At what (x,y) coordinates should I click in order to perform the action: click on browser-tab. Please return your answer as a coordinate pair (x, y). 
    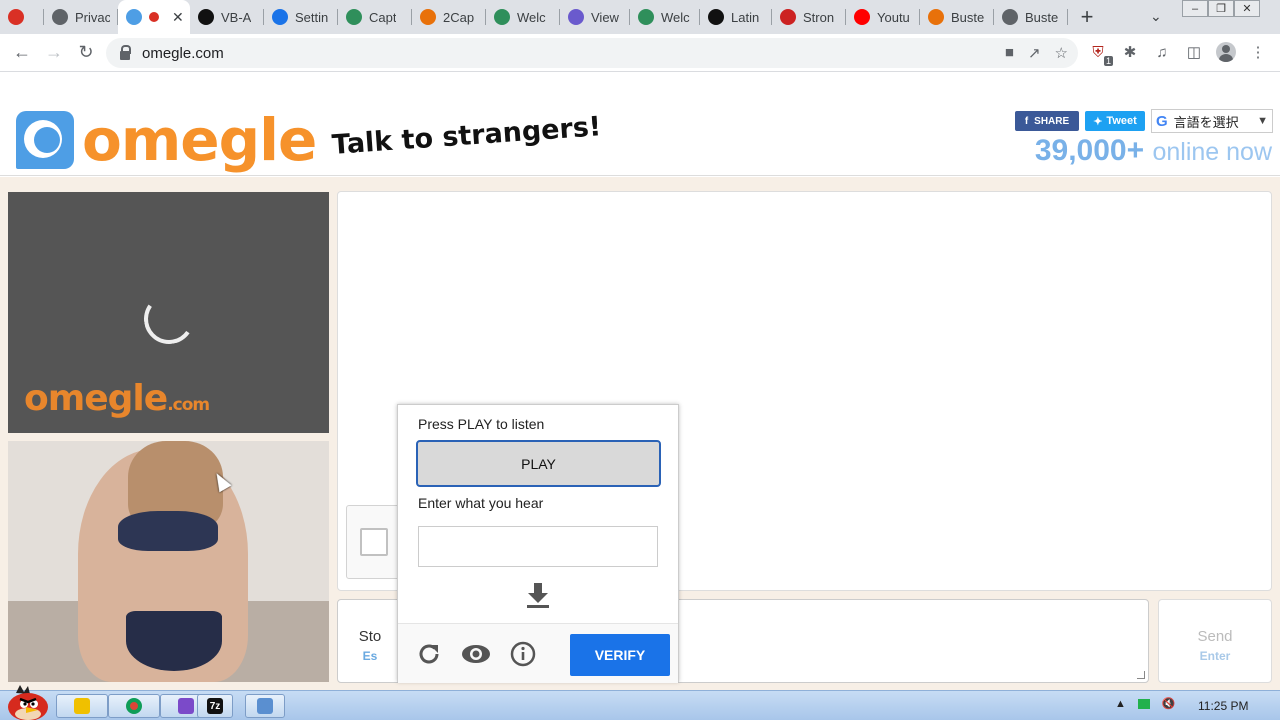
    Looking at the image, I should click on (22, 17).